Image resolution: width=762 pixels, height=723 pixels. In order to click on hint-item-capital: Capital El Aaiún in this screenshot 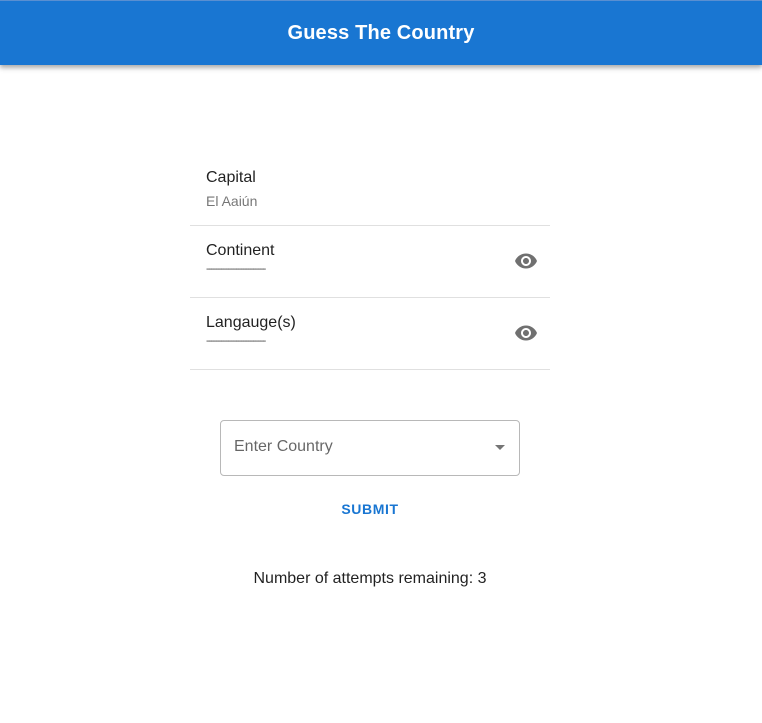, I will do `click(370, 189)`.